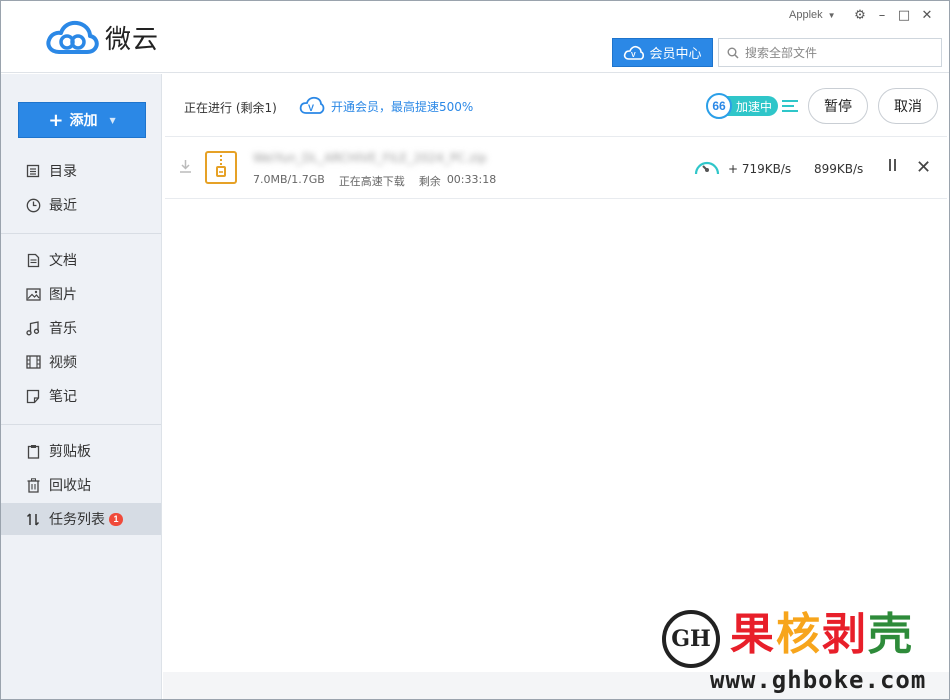  Describe the element at coordinates (838, 106) in the screenshot. I see `pause-all-button: 暂停` at that location.